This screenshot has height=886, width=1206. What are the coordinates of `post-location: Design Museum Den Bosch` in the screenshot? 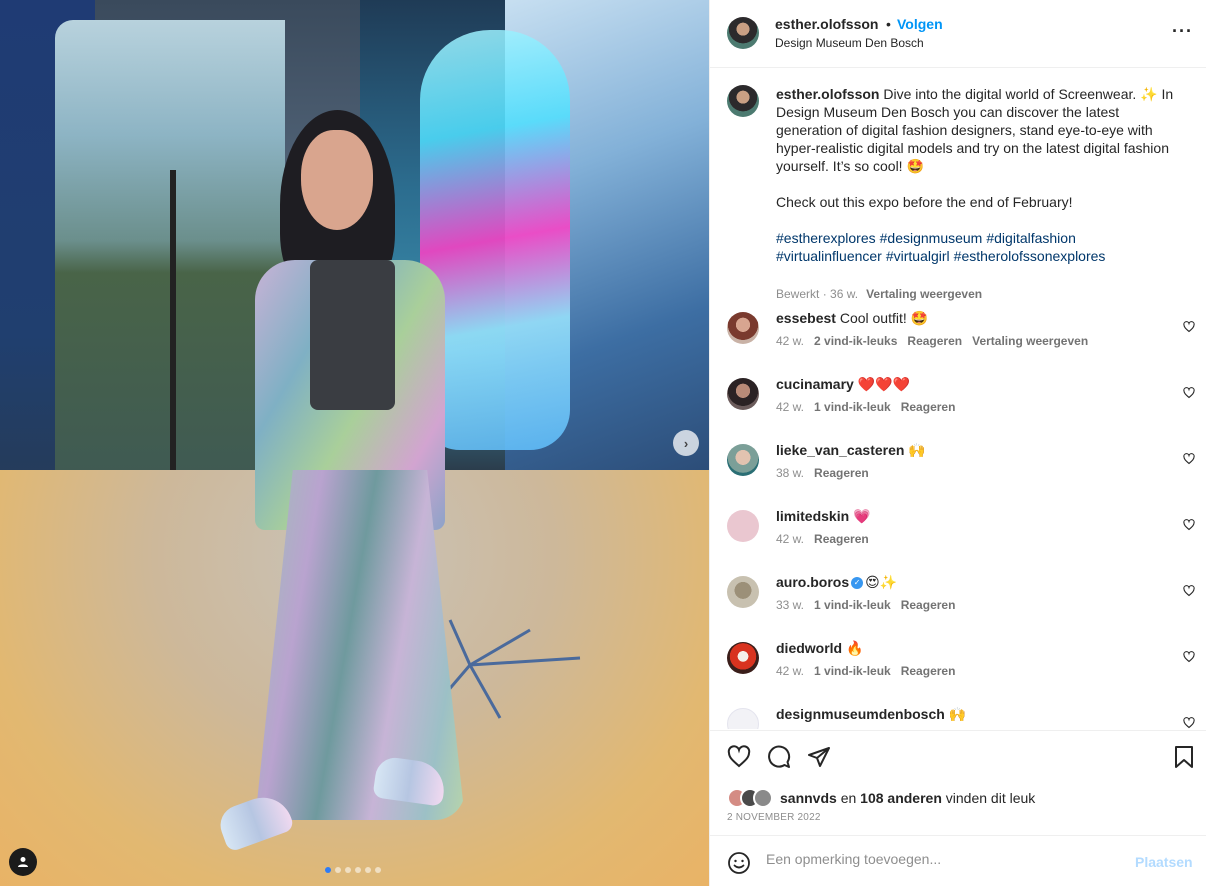 It's located at (849, 43).